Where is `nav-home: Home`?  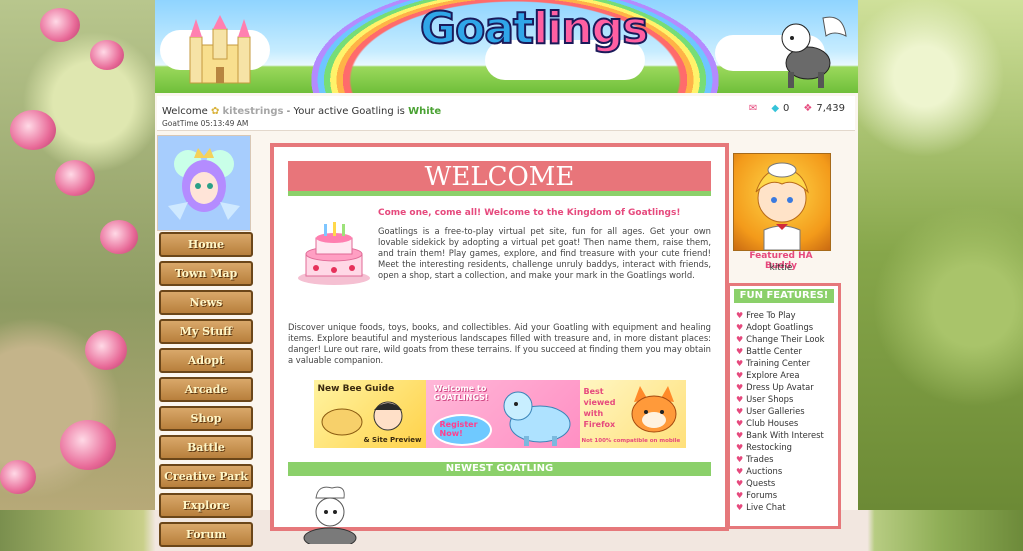
nav-home: Home is located at coordinates (206, 244).